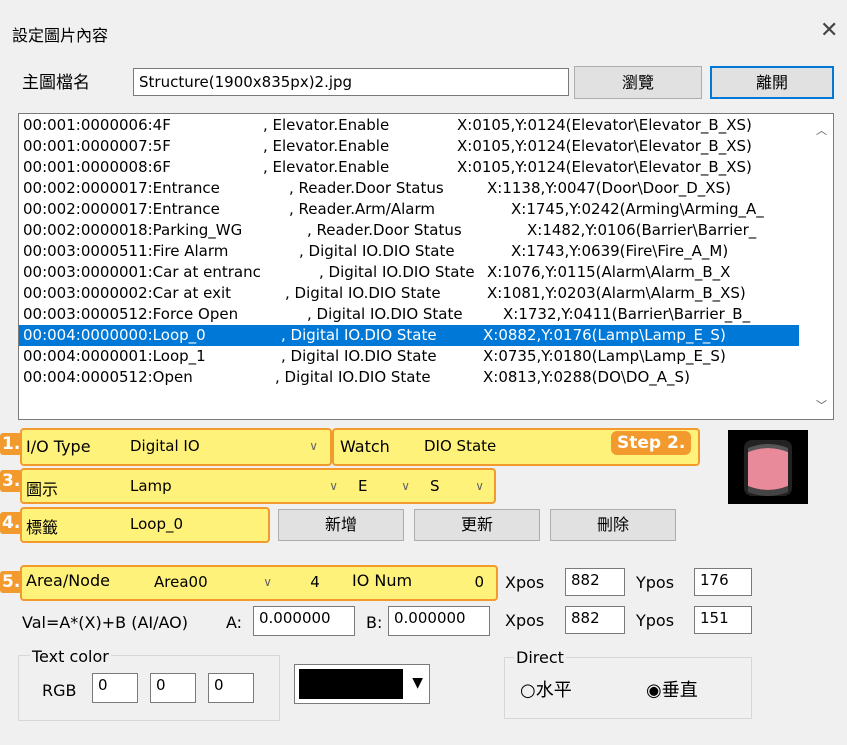 The width and height of the screenshot is (847, 745). I want to click on a-input: 0.000000, so click(304, 621).